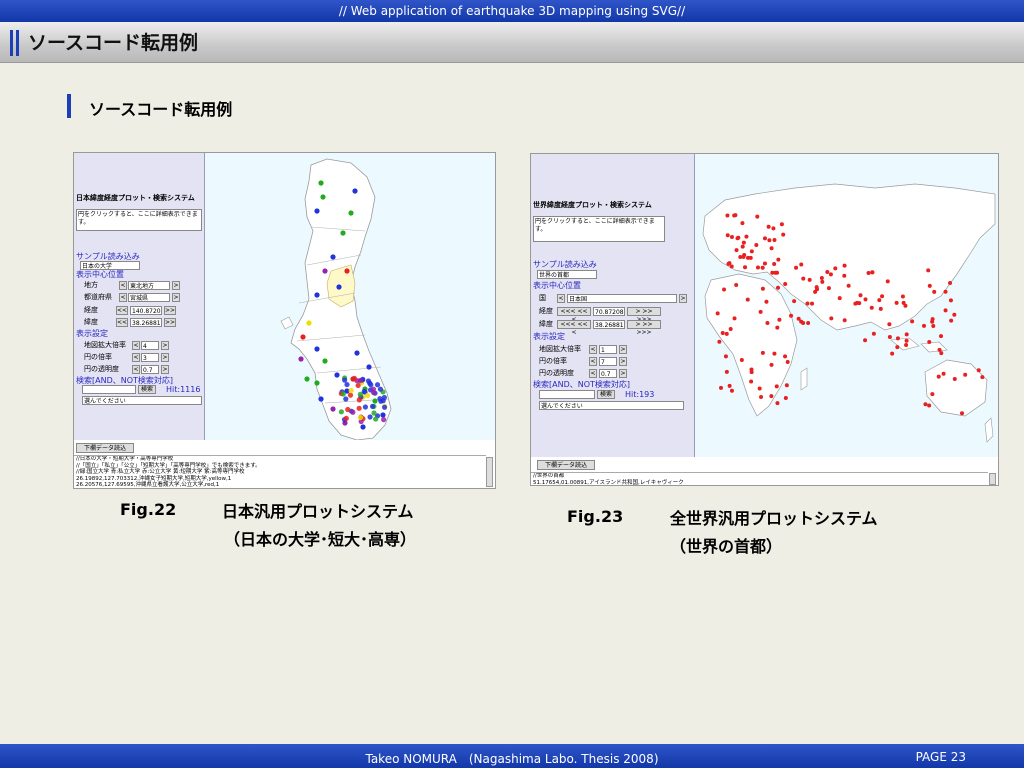 The width and height of the screenshot is (1024, 768). What do you see at coordinates (608, 349) in the screenshot?
I see `zoom-select: 1` at bounding box center [608, 349].